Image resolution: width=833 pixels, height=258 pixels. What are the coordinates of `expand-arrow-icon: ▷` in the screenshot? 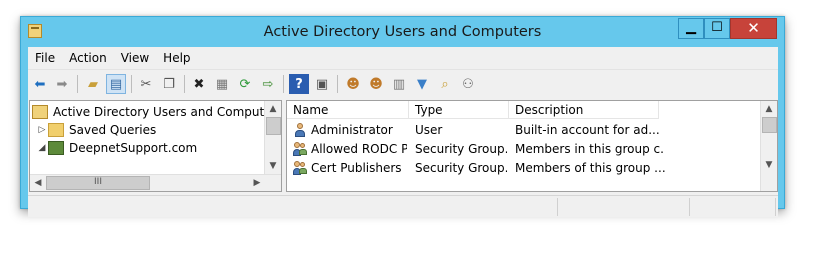 It's located at (42, 130).